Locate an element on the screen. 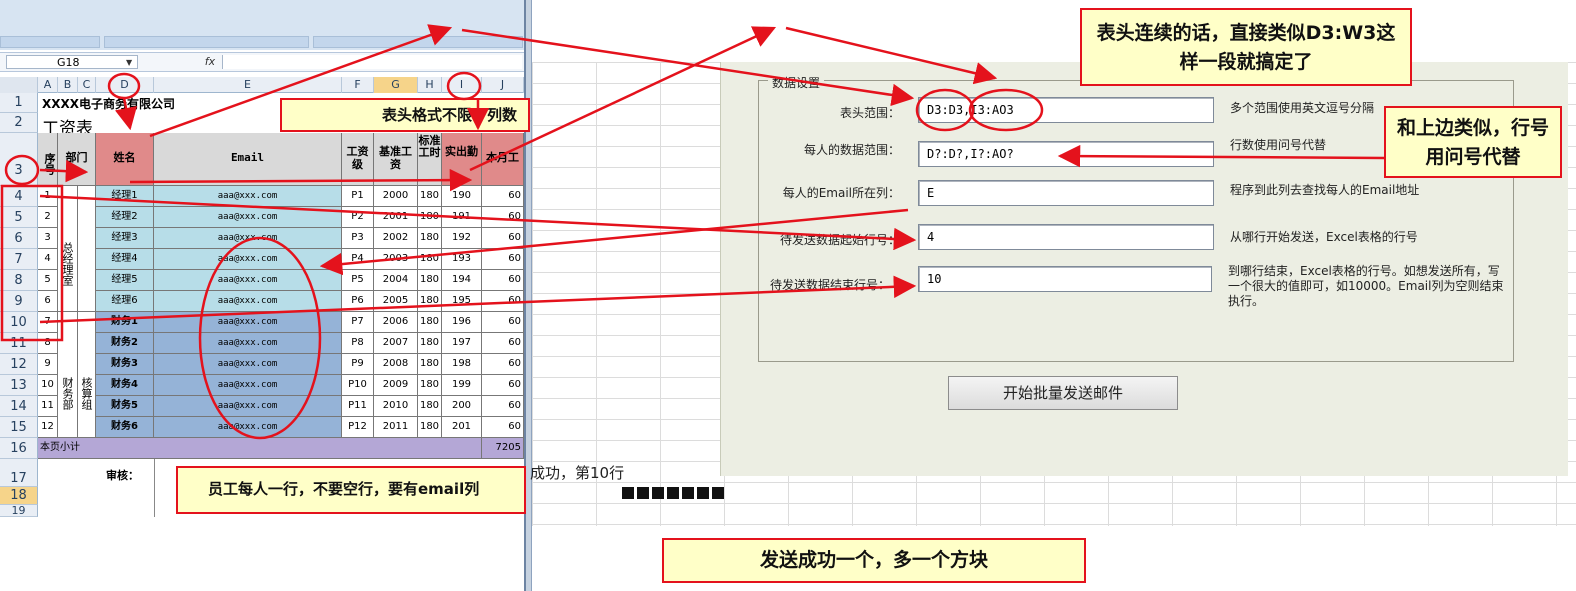  table-cell-name: 财务4 is located at coordinates (125, 385).